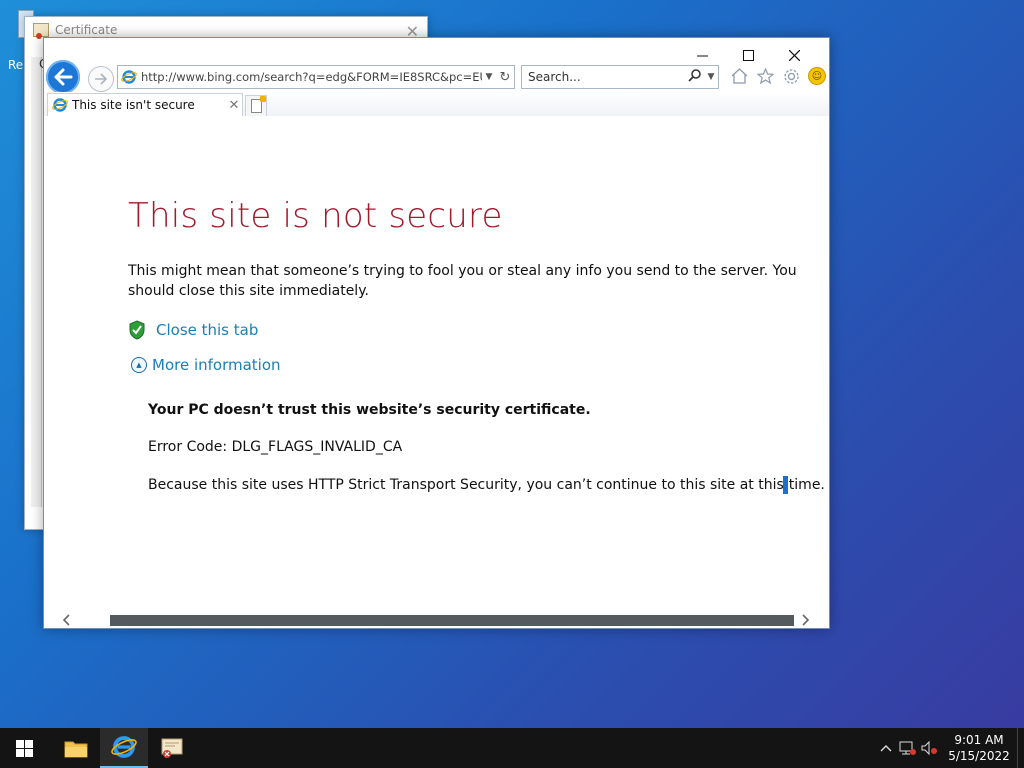 Image resolution: width=1024 pixels, height=768 pixels. Describe the element at coordinates (137, 330) in the screenshot. I see `green-shield-check-icon` at that location.